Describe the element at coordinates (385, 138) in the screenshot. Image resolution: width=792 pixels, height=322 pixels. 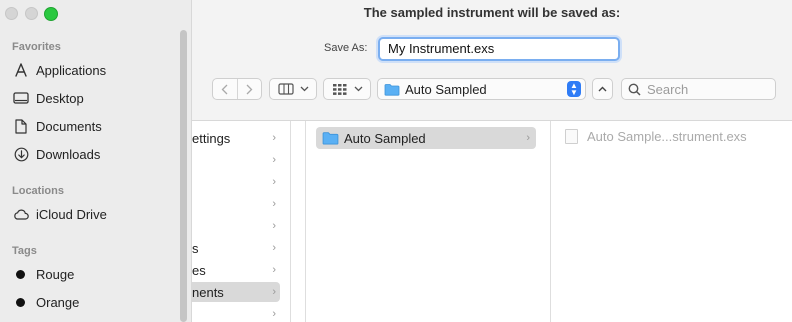
I see `list-item-label: Auto Sampled` at that location.